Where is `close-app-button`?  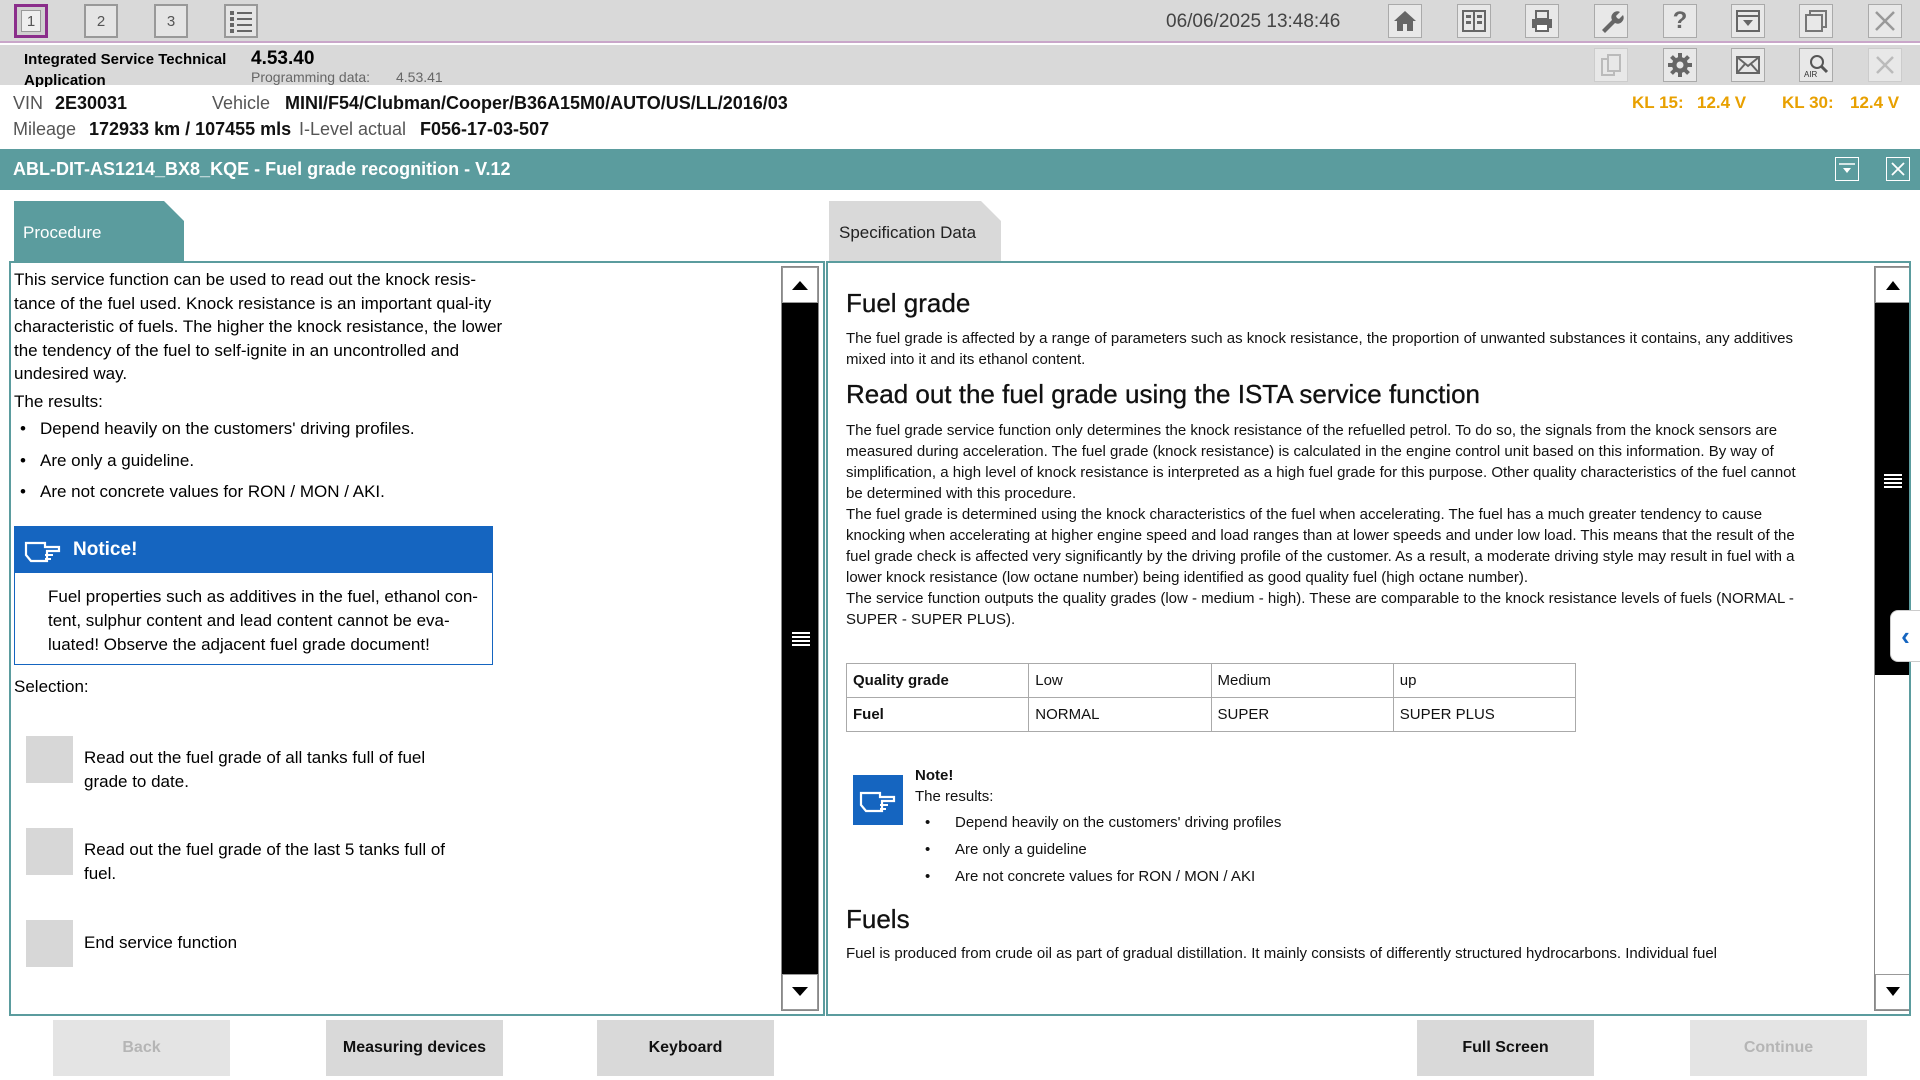
close-app-button is located at coordinates (1885, 21).